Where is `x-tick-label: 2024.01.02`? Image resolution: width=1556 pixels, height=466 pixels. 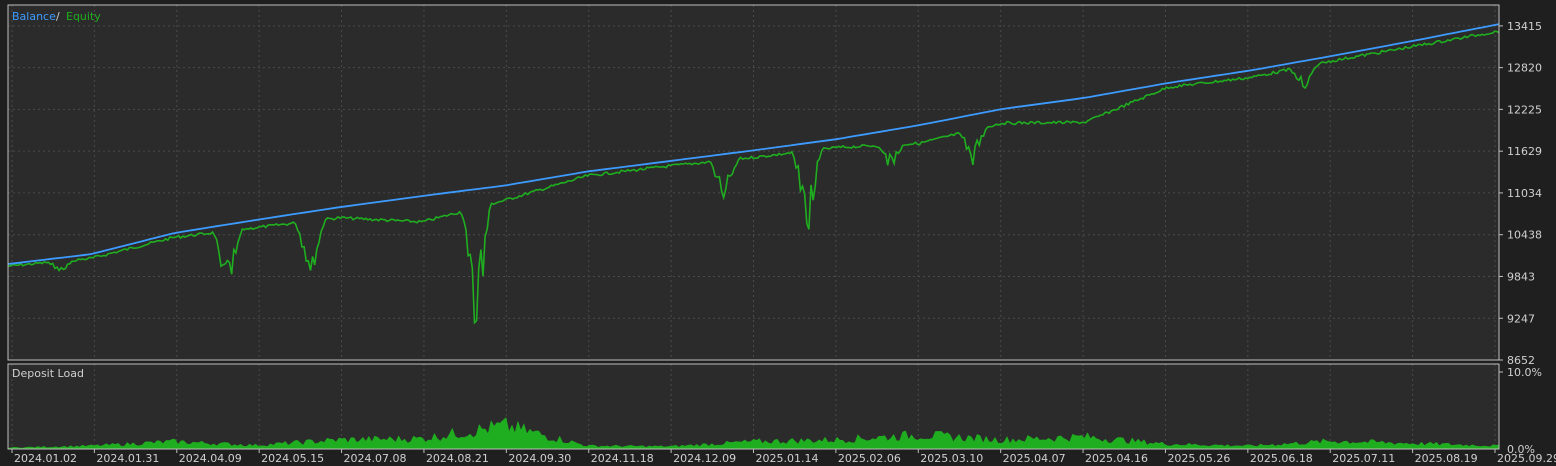 x-tick-label: 2024.01.02 is located at coordinates (45, 458).